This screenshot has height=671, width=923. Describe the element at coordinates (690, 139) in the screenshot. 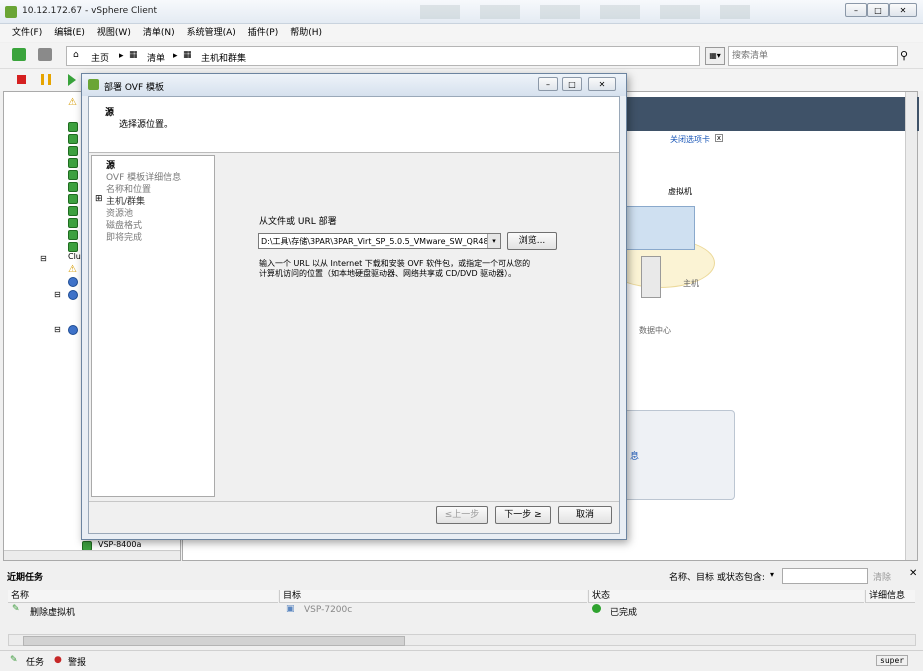

I see `close-tab-link: 关闭选项卡` at that location.